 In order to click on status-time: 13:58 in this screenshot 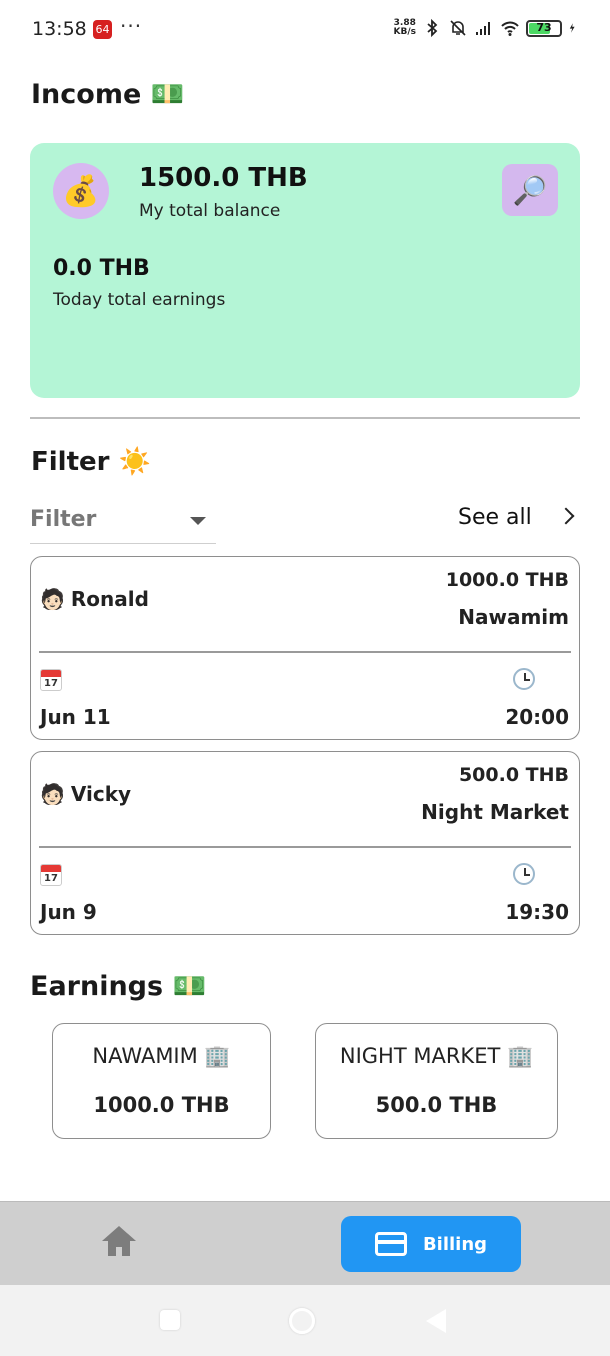, I will do `click(59, 29)`.